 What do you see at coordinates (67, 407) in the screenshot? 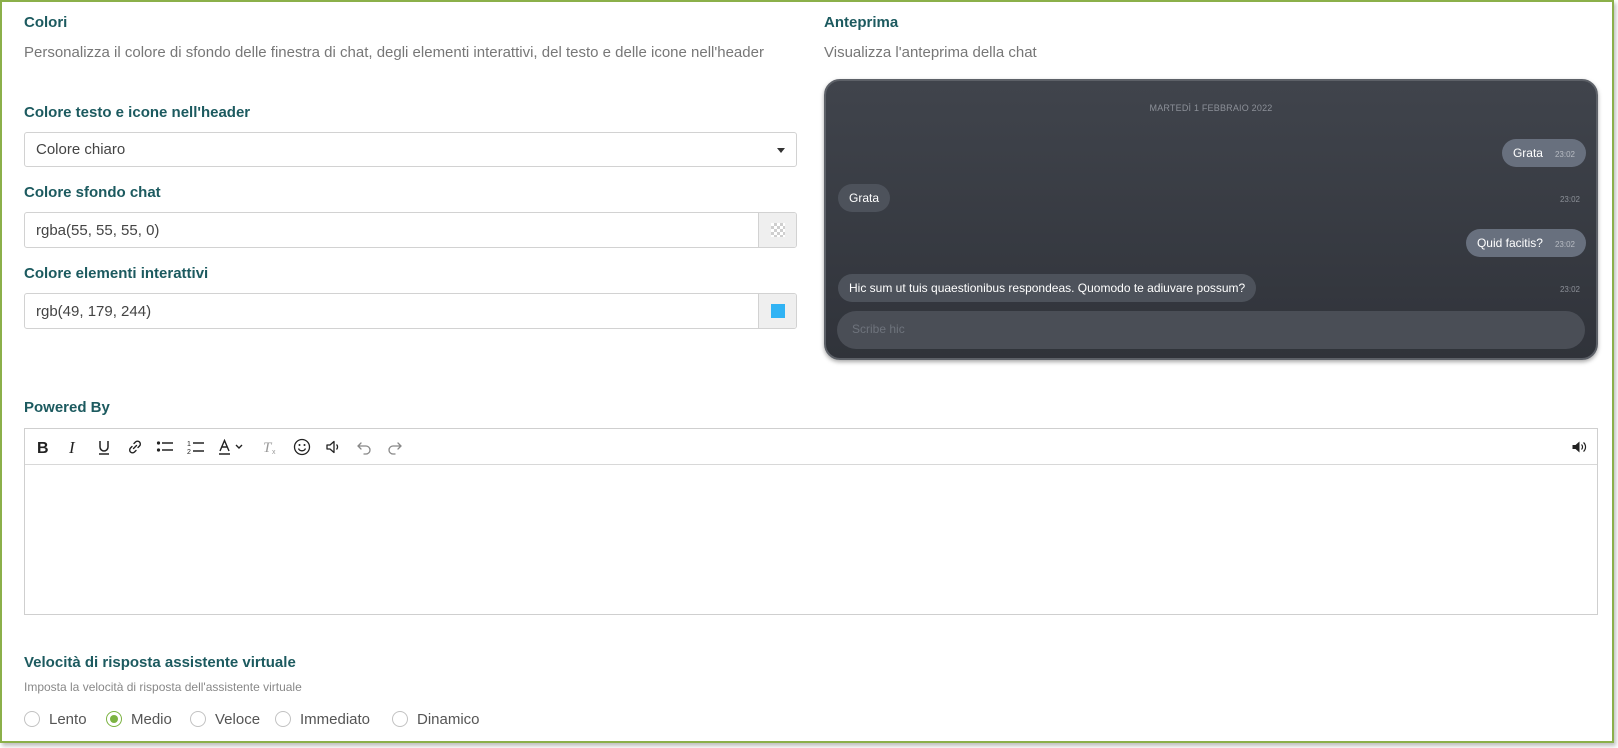
I see `powered-by-title: Powered By` at bounding box center [67, 407].